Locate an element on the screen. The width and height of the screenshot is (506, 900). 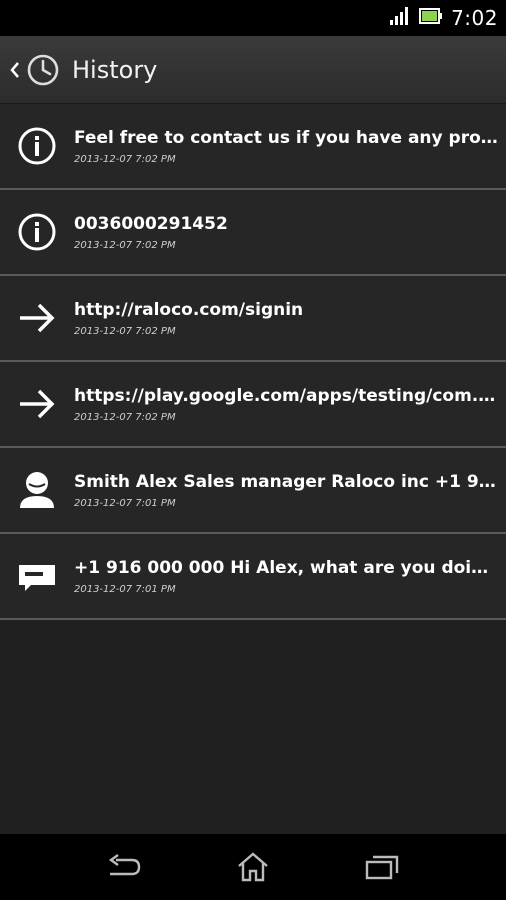
home-icon is located at coordinates (253, 867).